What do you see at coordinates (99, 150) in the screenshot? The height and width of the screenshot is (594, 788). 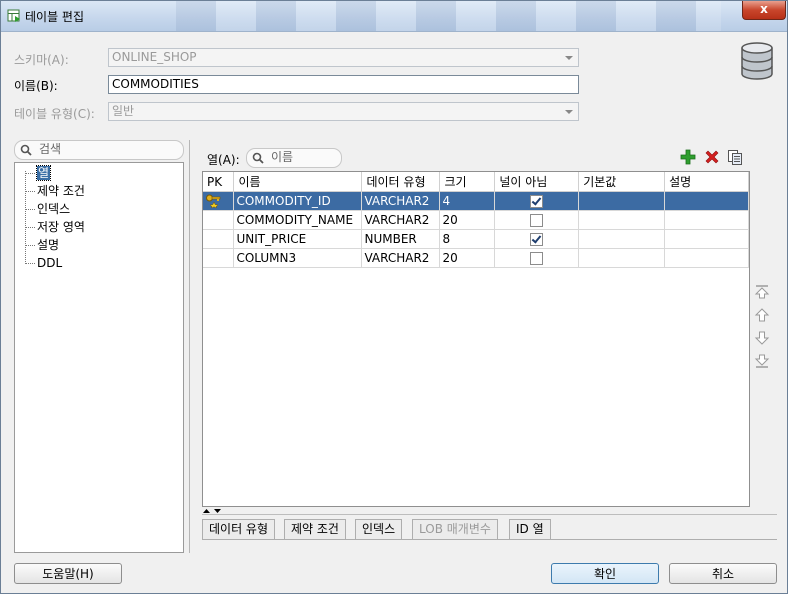 I see `tree-search-input: 검색` at bounding box center [99, 150].